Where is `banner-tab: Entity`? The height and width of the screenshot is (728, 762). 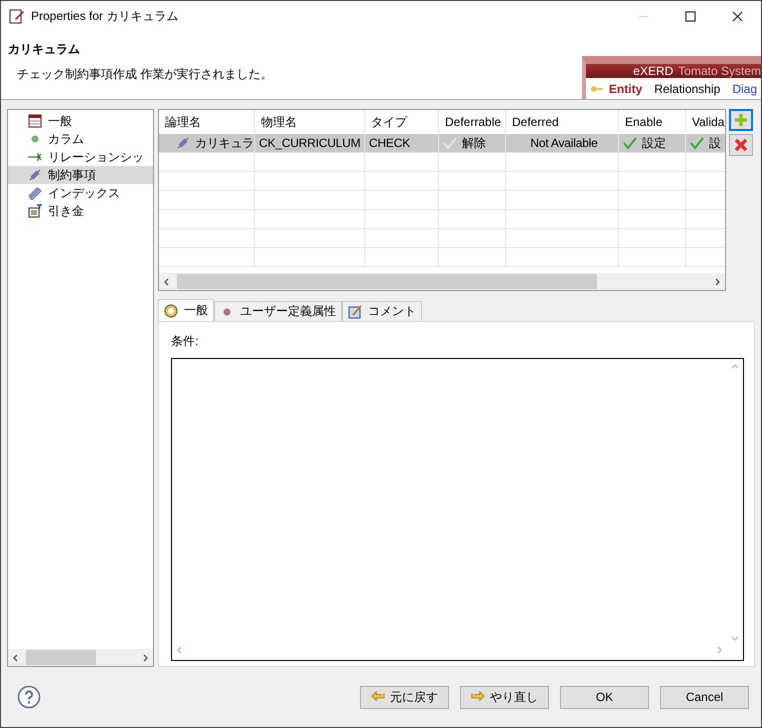 banner-tab: Entity is located at coordinates (625, 89).